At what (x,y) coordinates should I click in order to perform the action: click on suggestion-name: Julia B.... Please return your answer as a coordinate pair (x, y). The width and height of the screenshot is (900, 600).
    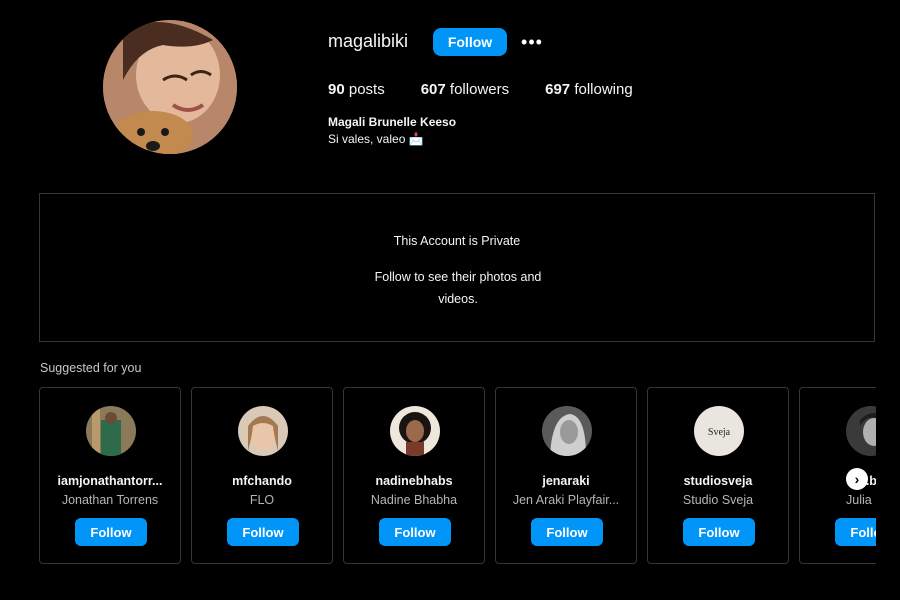
    Looking at the image, I should click on (861, 500).